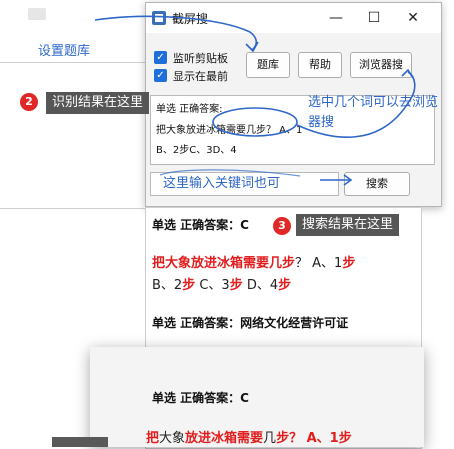 This screenshot has height=449, width=454. Describe the element at coordinates (255, 122) in the screenshot. I see `selection-circle-icon` at that location.